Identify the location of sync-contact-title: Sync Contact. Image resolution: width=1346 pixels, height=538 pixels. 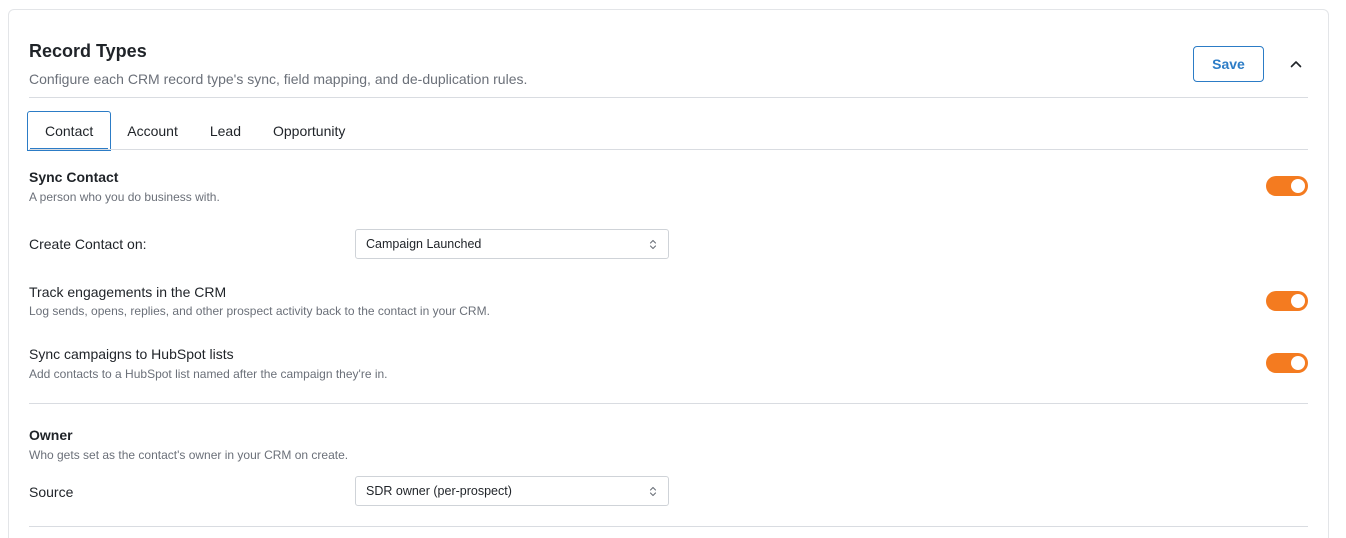
(74, 177).